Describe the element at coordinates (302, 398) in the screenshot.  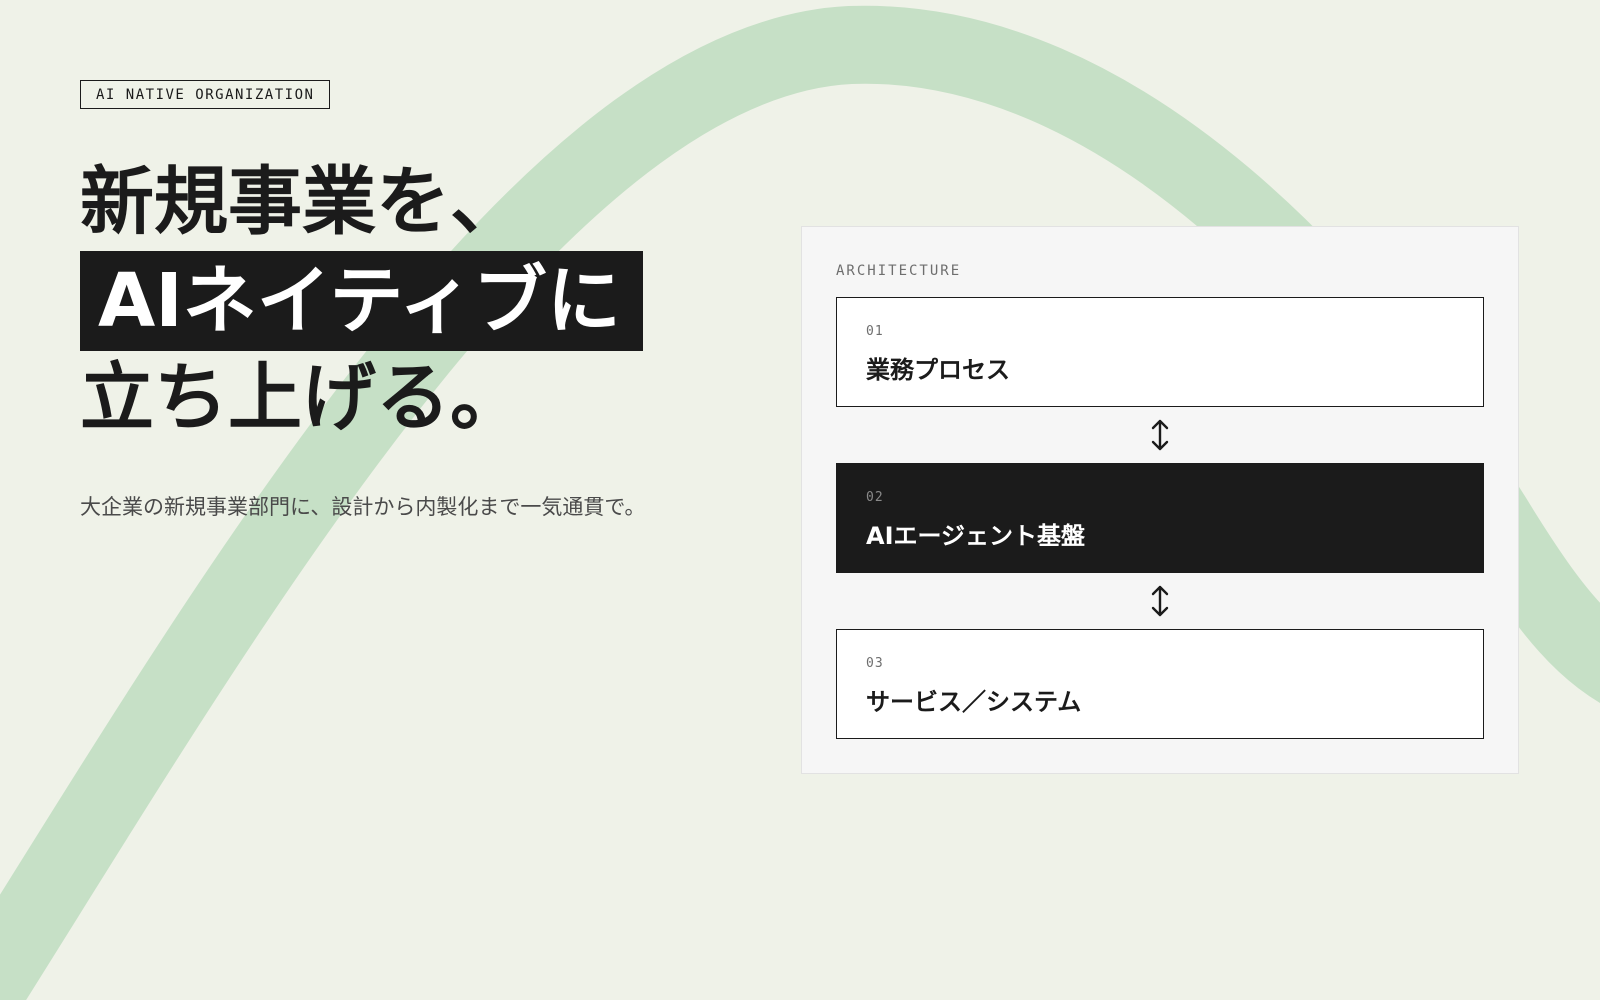
I see `headline-line-3: 立ち上げる。` at that location.